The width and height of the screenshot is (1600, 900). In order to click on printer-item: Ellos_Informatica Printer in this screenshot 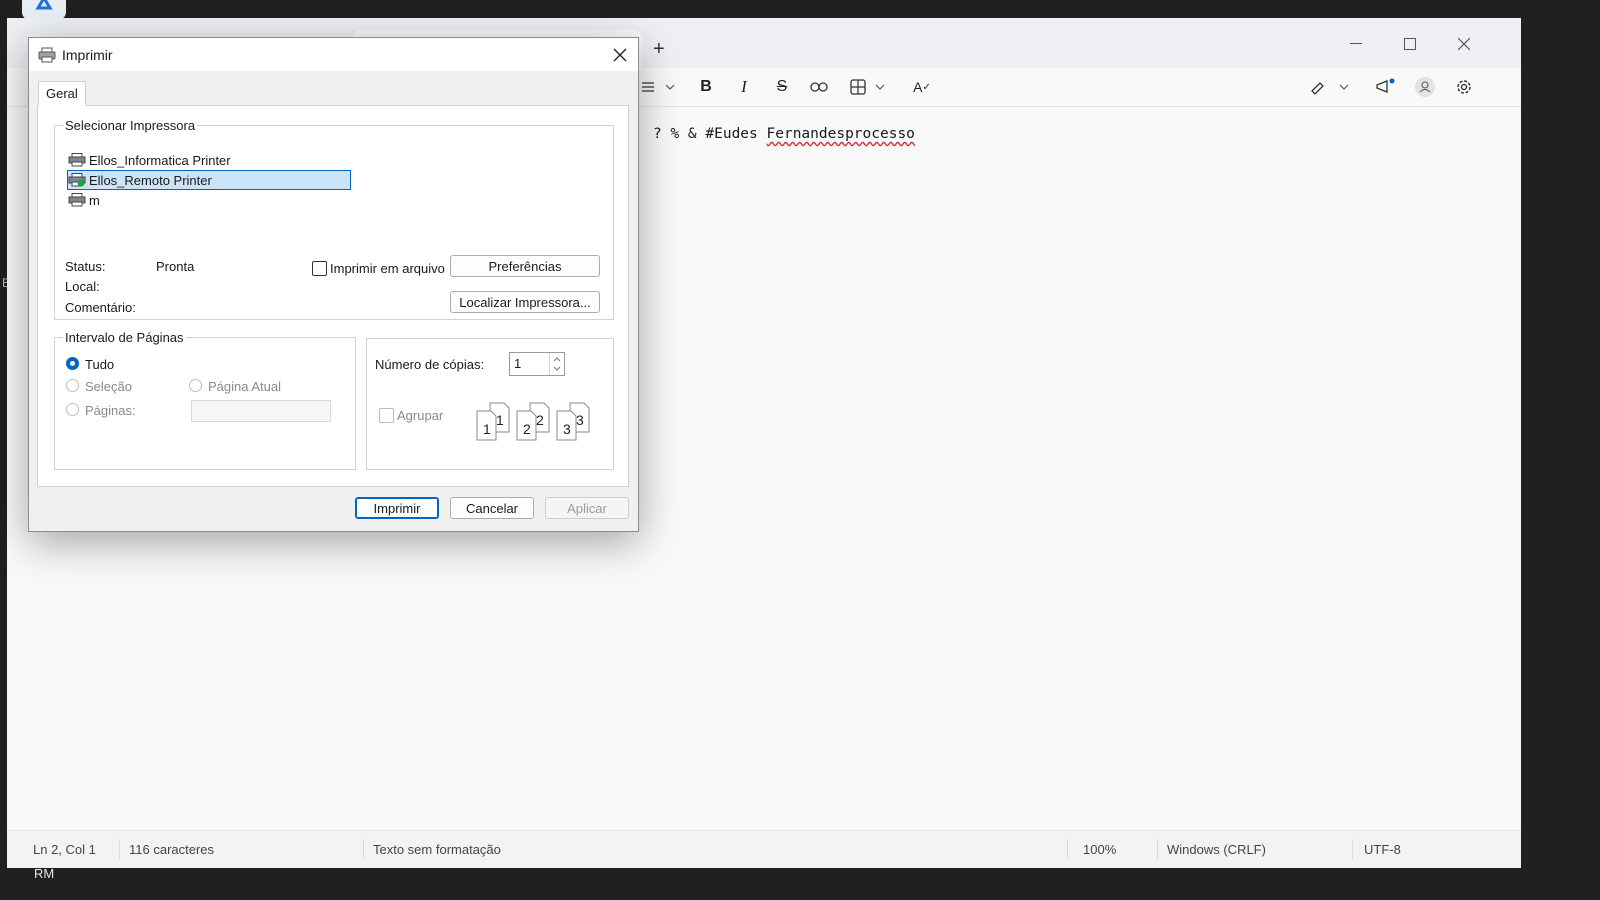, I will do `click(152, 160)`.